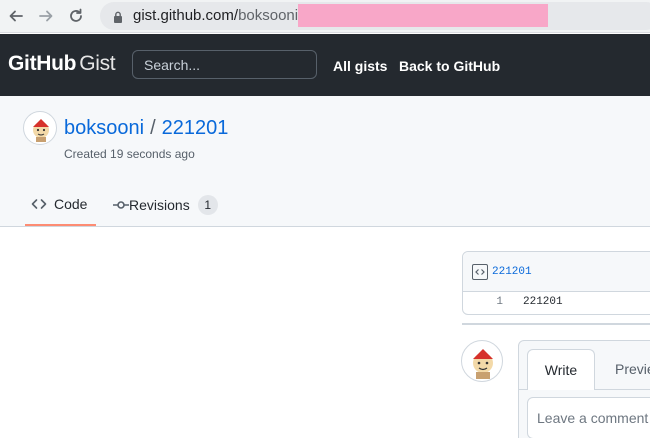 This screenshot has height=438, width=650. What do you see at coordinates (483, 302) in the screenshot?
I see `line-number: 1` at bounding box center [483, 302].